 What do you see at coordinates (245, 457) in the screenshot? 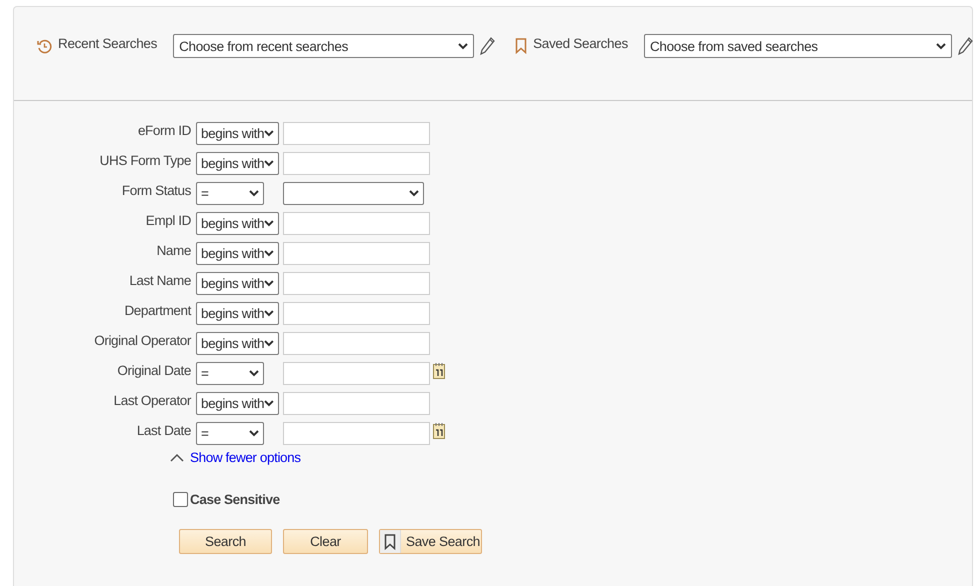
I see `show-fewer-options-link: Show fewer options` at bounding box center [245, 457].